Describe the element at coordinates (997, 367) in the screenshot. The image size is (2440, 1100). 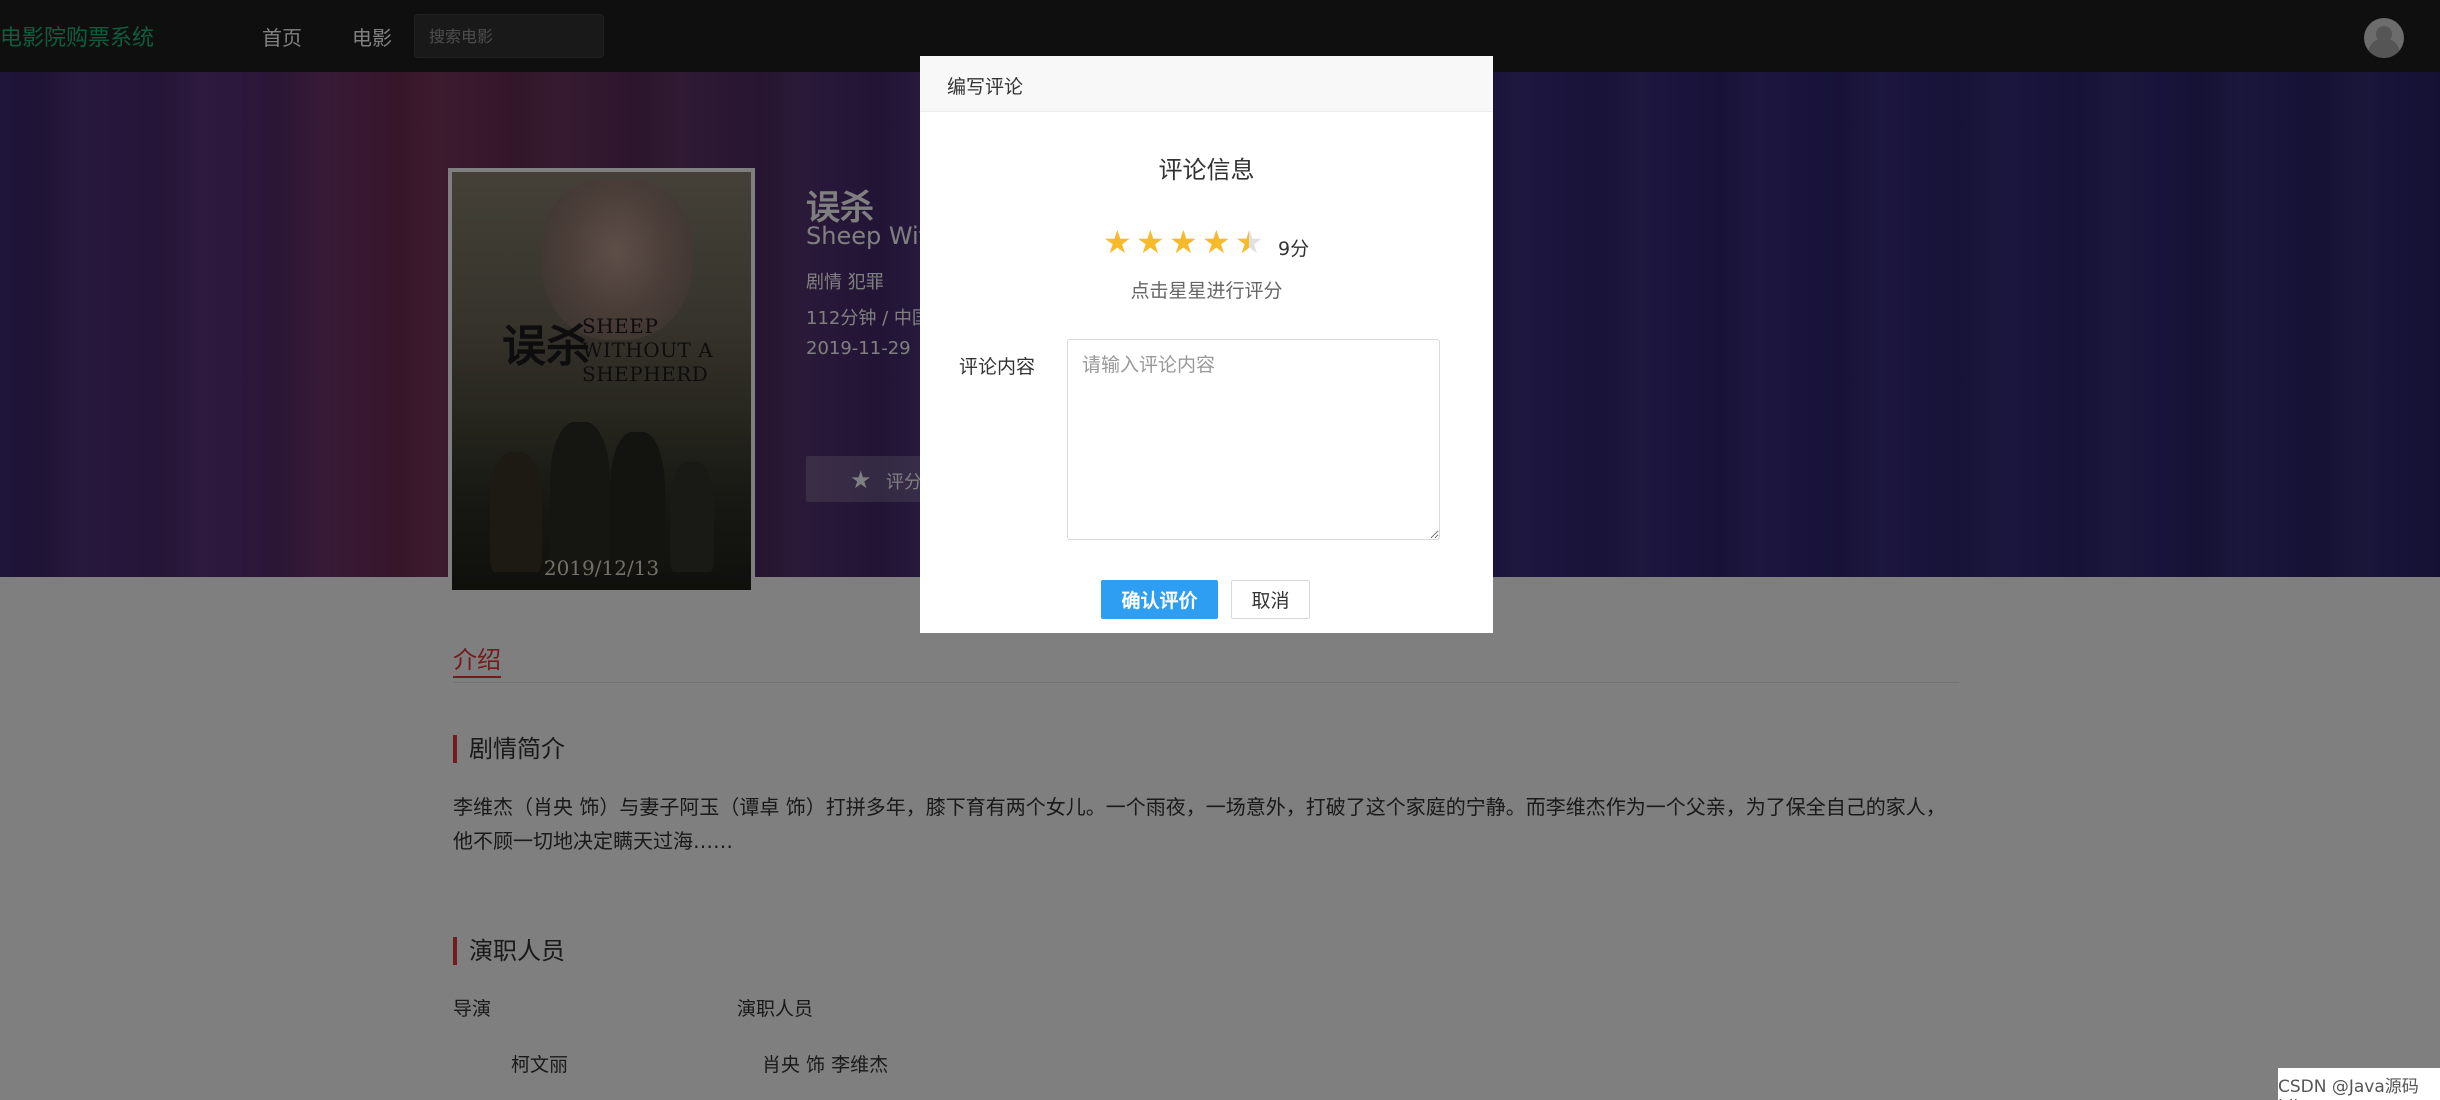
I see `review-content-label: 评论内容` at that location.